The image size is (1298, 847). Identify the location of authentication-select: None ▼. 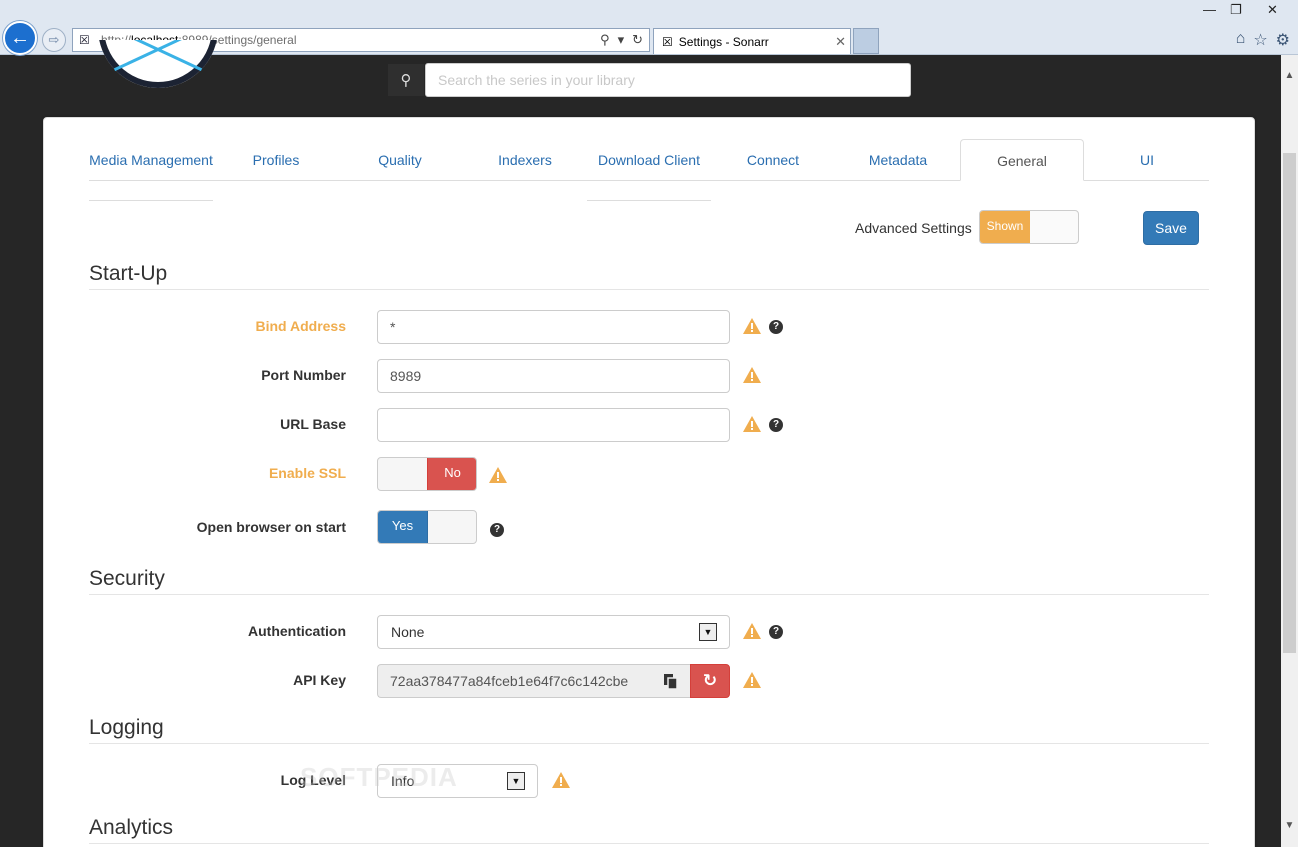
(553, 632).